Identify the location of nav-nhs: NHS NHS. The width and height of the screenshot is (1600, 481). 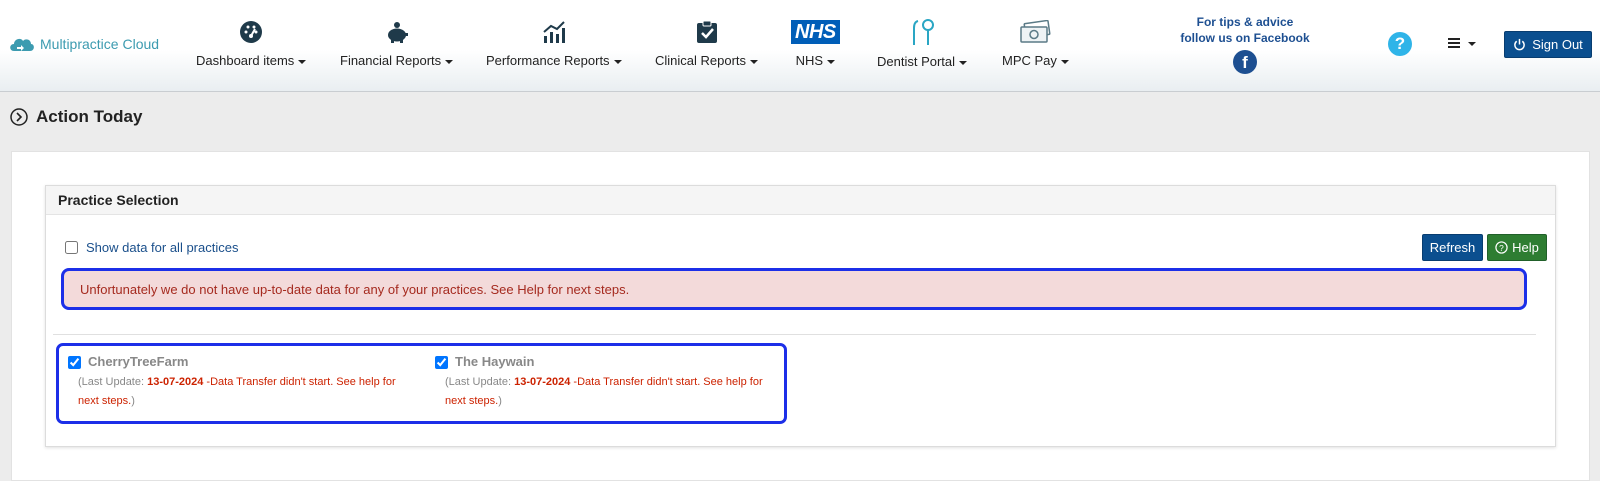
(815, 43).